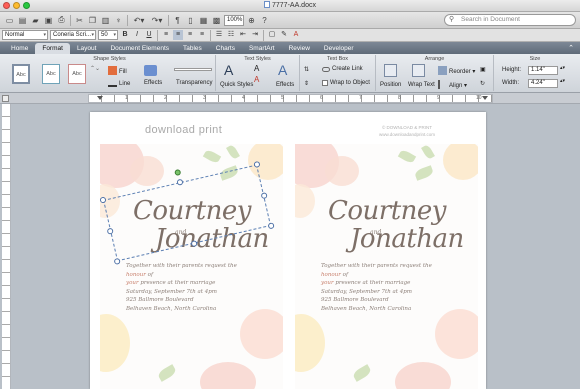 Image resolution: width=580 pixels, height=389 pixels. What do you see at coordinates (234, 20) in the screenshot?
I see `zoom-field: 100%` at bounding box center [234, 20].